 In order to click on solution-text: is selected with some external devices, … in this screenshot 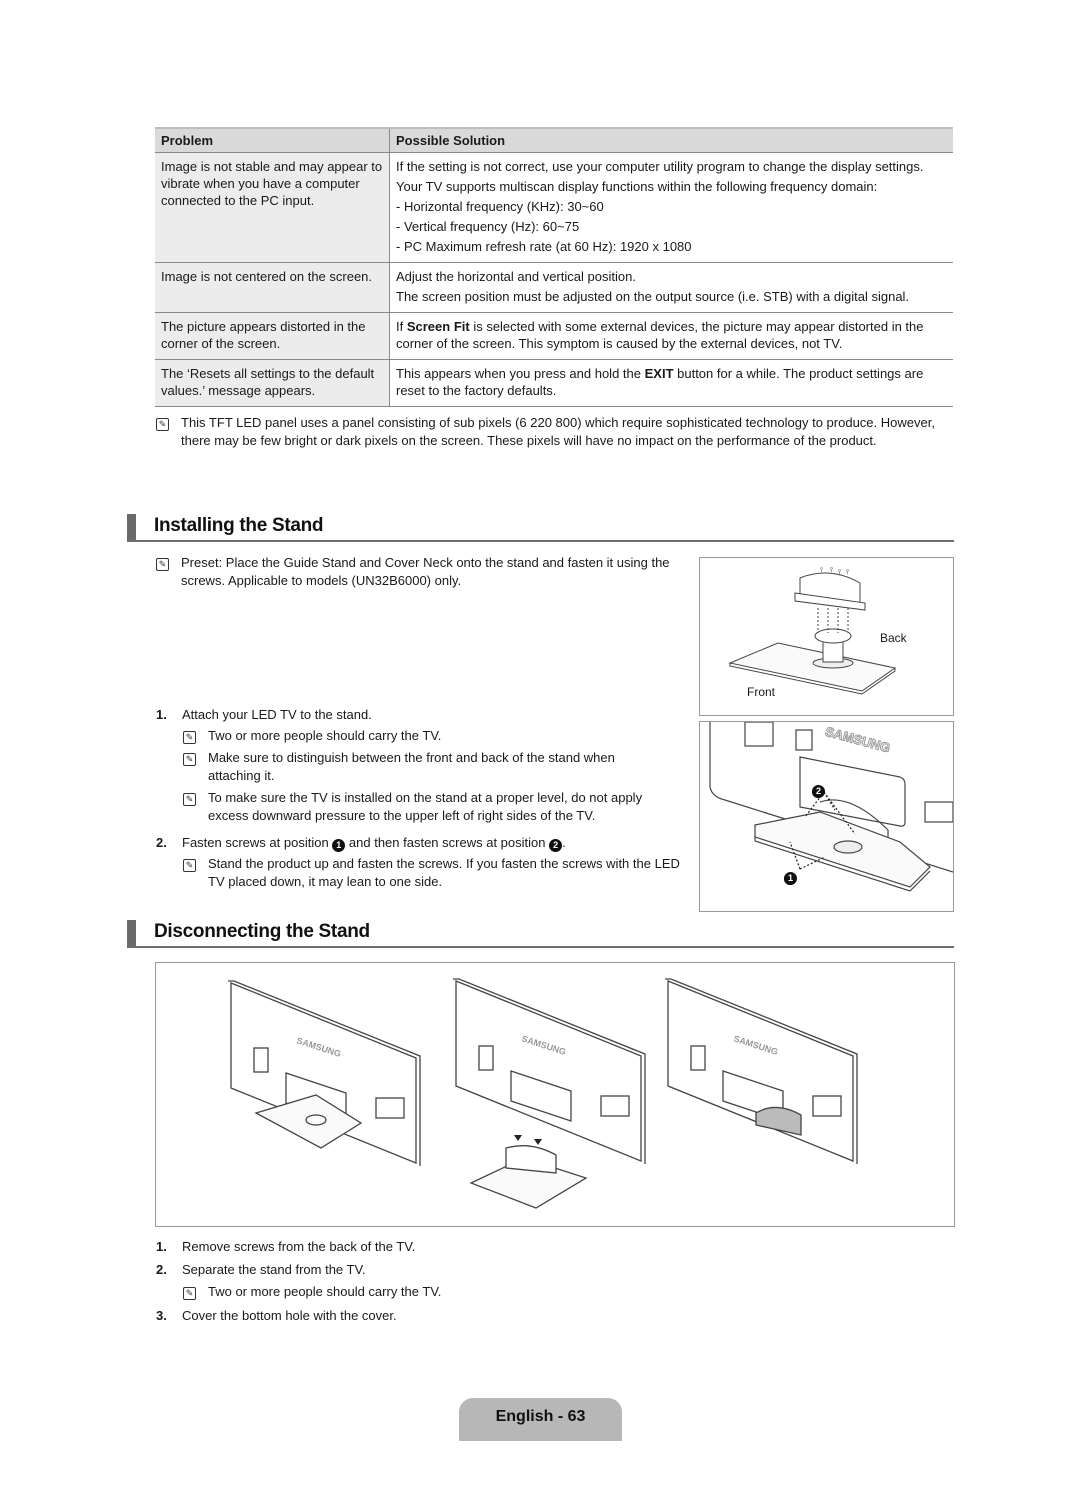, I will do `click(660, 335)`.